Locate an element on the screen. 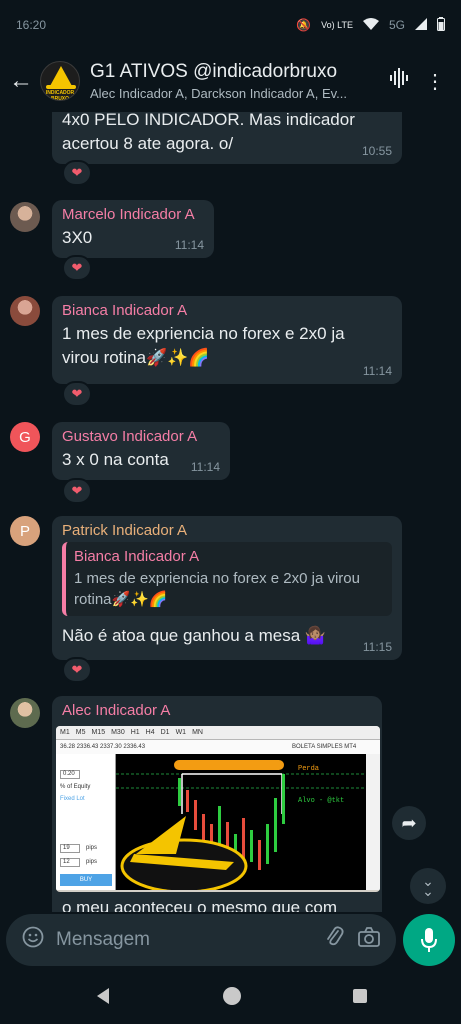 The height and width of the screenshot is (1024, 461). avatar-marcelo is located at coordinates (25, 217).